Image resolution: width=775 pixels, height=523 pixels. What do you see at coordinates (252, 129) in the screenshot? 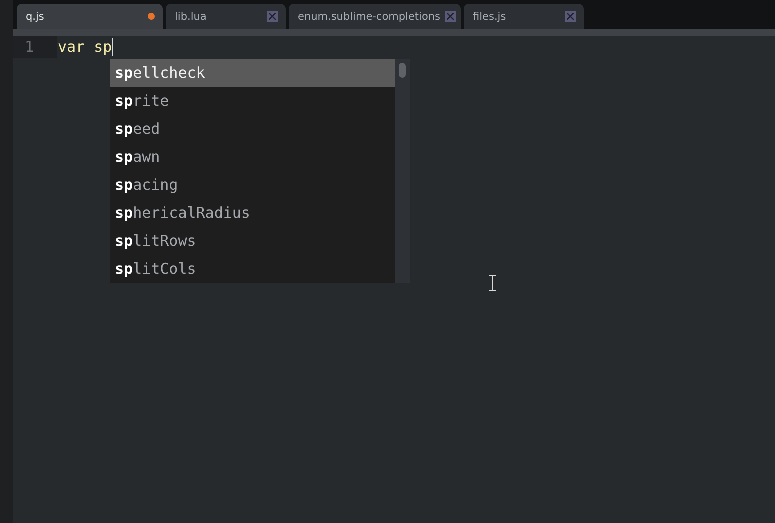
I see `completion-item: speed` at bounding box center [252, 129].